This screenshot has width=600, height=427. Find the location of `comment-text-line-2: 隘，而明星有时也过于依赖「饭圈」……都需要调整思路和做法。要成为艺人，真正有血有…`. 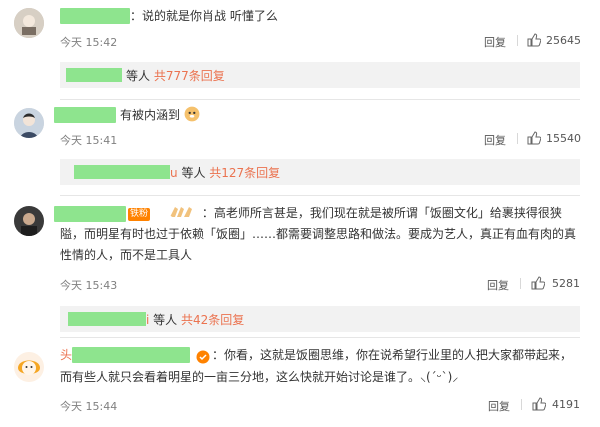

comment-text-line-2: 隘，而明星有时也过于依赖「饭圈」……都需要调整思路和做法。要成为艺人，真正有血有… is located at coordinates (318, 234).